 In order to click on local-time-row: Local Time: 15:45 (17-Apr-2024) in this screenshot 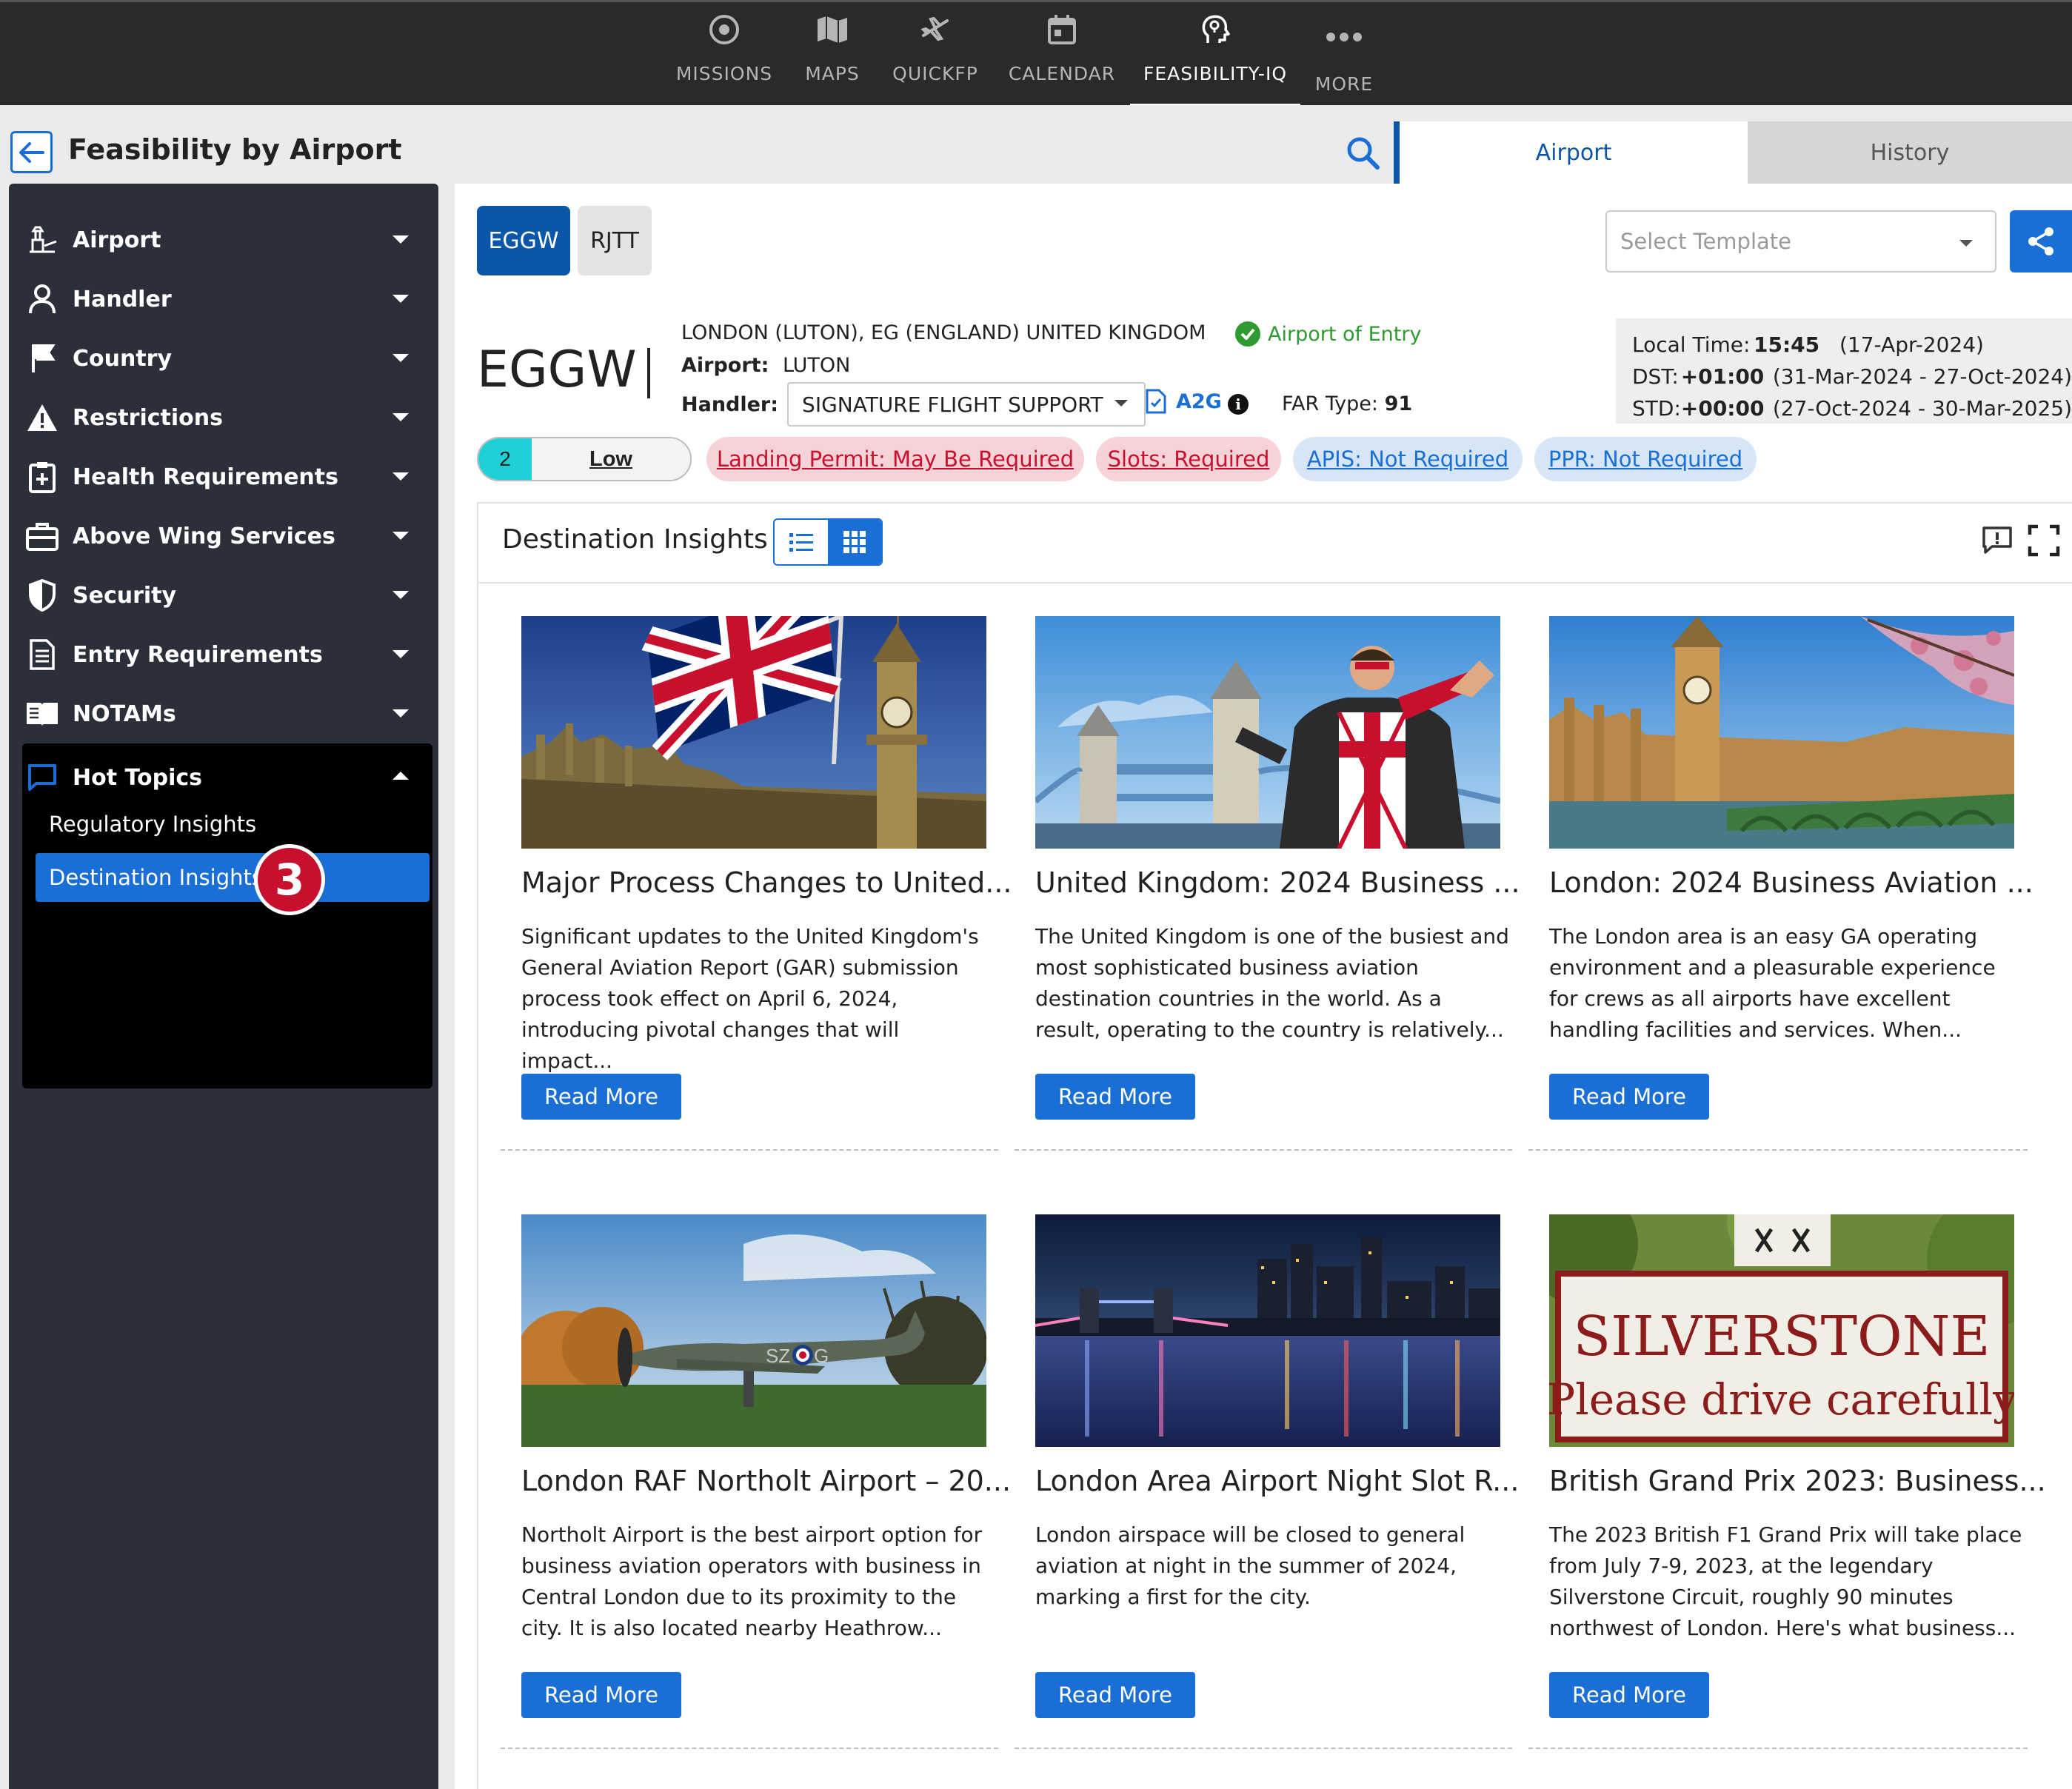, I will do `click(1852, 345)`.